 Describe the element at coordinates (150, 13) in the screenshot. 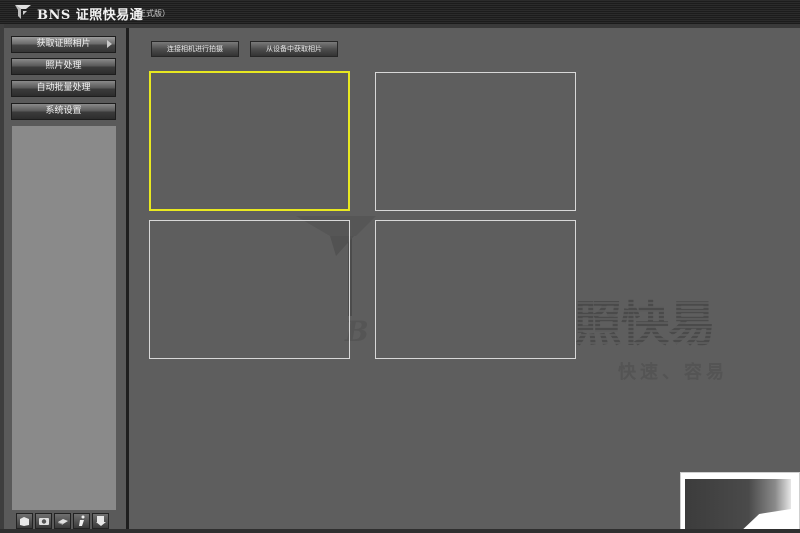

I see `app-edition: （正式版）` at that location.